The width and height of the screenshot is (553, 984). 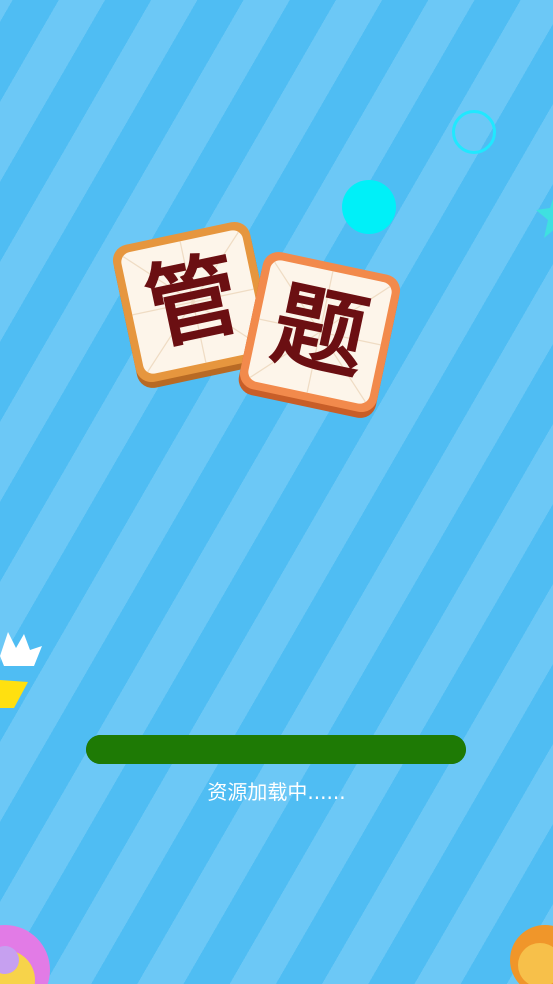 I want to click on loading-progress-fill, so click(x=276, y=749).